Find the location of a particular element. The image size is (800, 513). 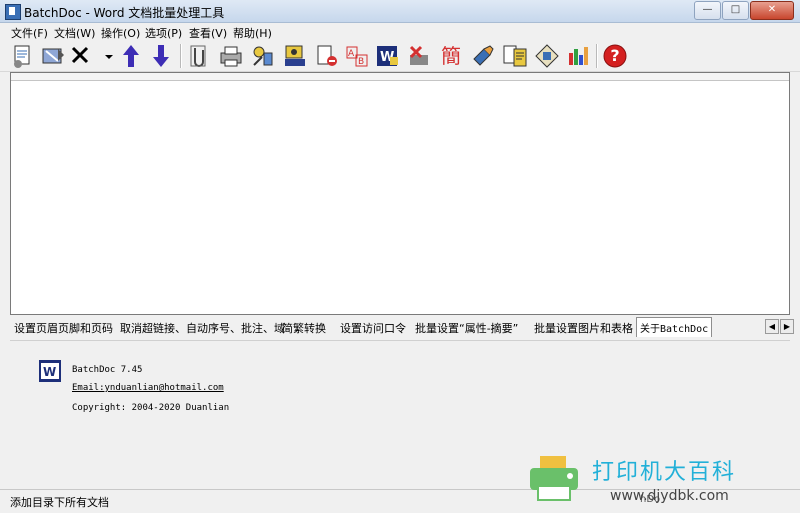

notes-button is located at coordinates (515, 56).